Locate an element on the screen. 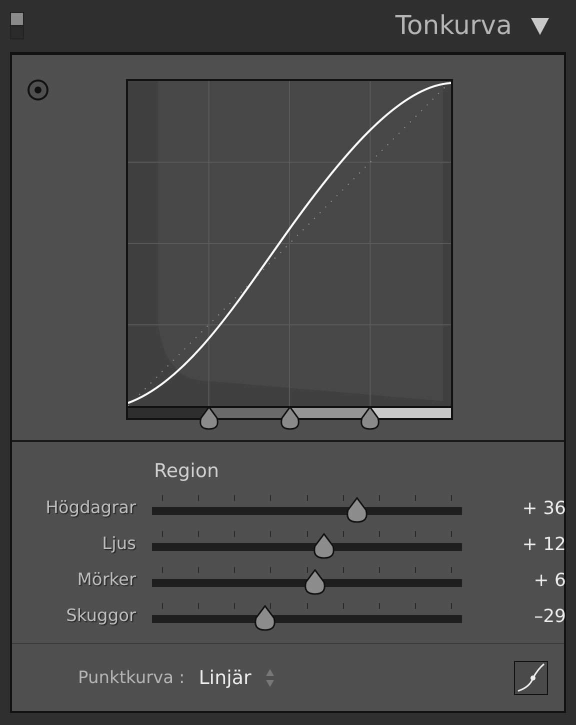 This screenshot has width=576, height=725. point-curve-dropdown: Linjär is located at coordinates (237, 677).